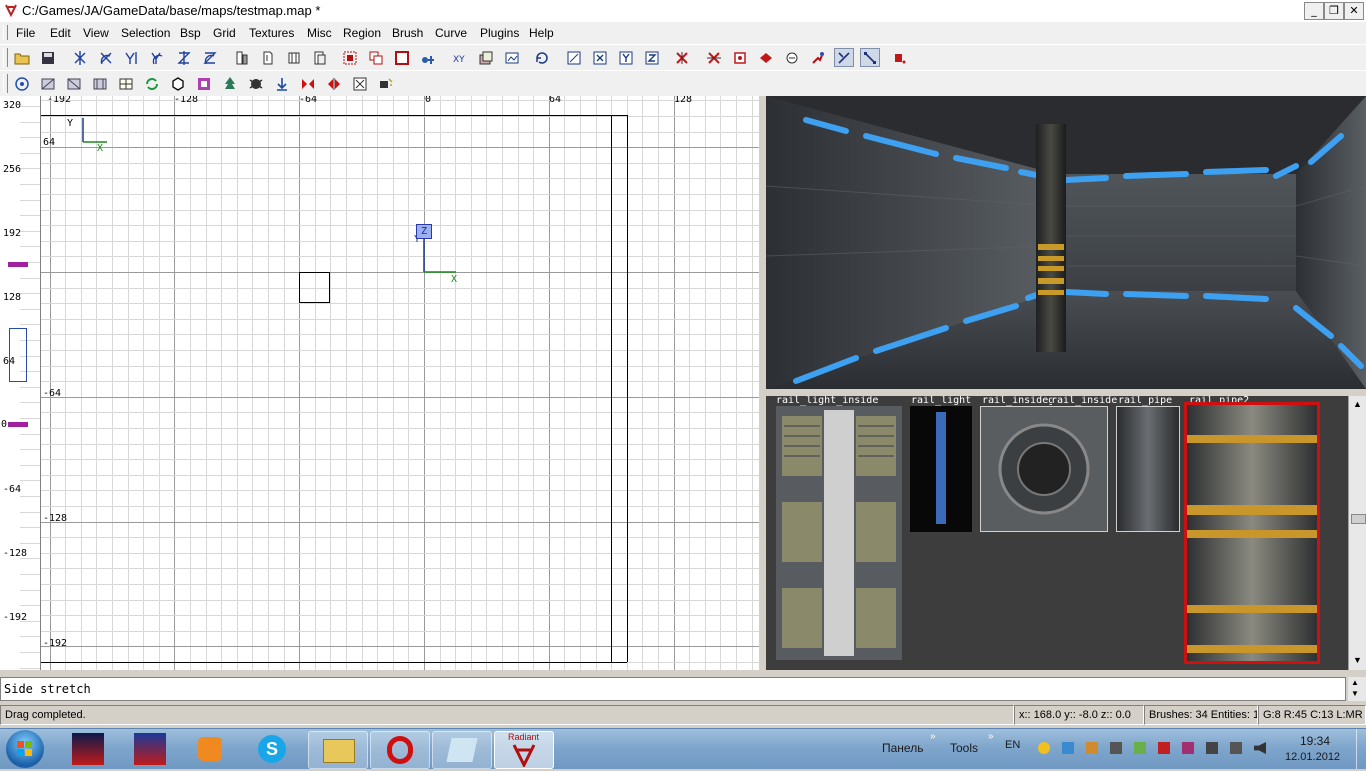 This screenshot has width=1366, height=771. What do you see at coordinates (190, 33) in the screenshot?
I see `menu-bsp: Bsp` at bounding box center [190, 33].